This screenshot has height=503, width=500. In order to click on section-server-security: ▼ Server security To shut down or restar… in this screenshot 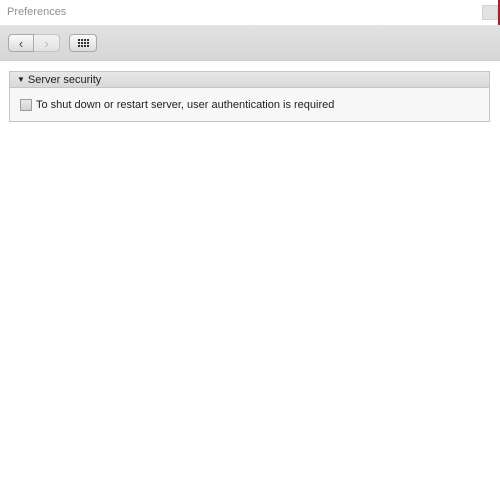, I will do `click(249, 96)`.